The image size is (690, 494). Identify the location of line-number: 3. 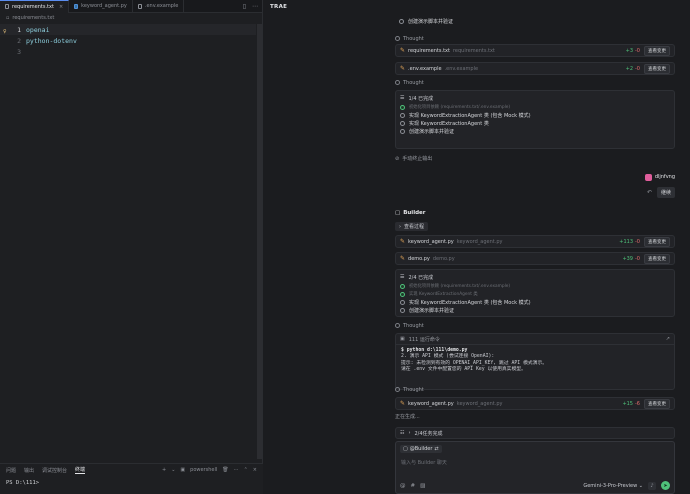
(19, 51).